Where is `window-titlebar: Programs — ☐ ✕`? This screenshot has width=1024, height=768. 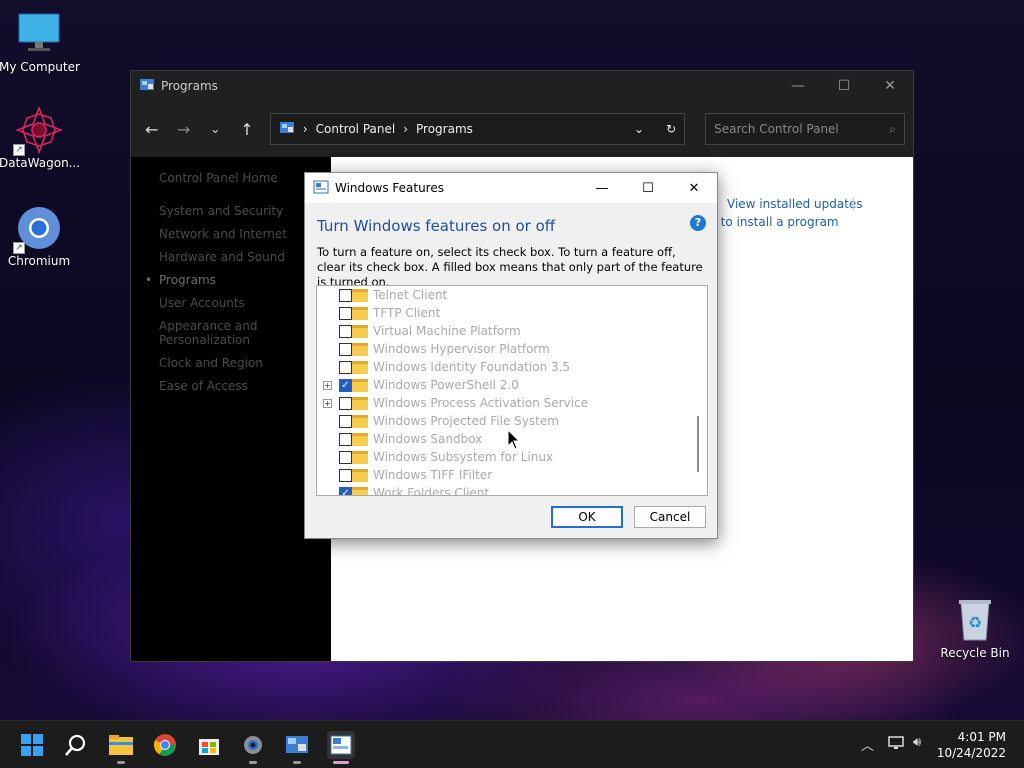 window-titlebar: Programs — ☐ ✕ is located at coordinates (522, 86).